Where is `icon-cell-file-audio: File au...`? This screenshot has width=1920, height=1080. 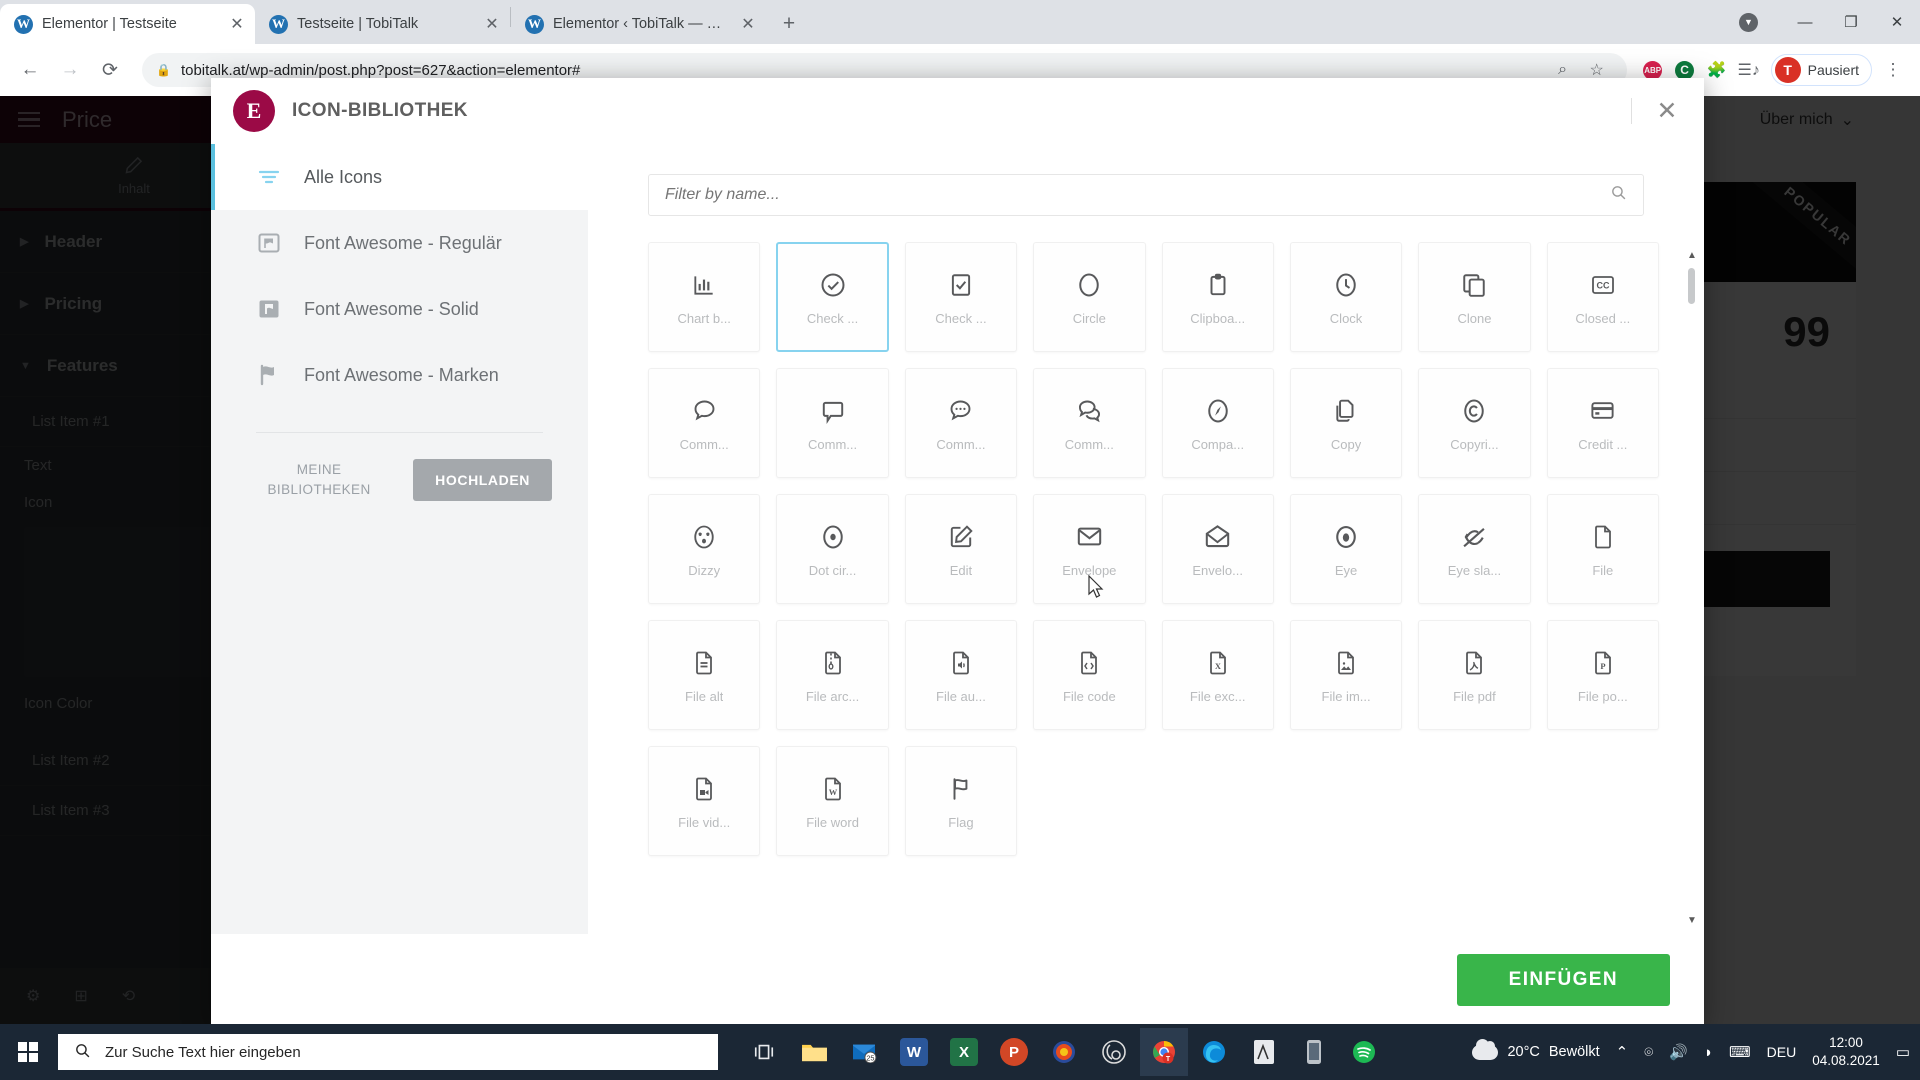 icon-cell-file-audio: File au... is located at coordinates (961, 675).